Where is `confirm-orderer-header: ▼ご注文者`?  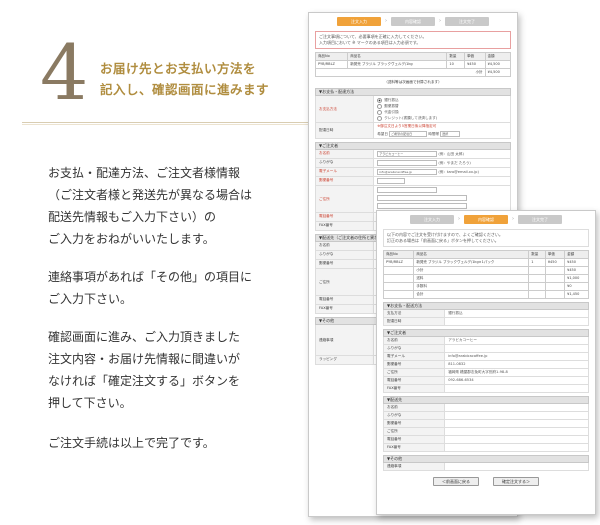
confirm-orderer-header: ▼ご注文者 is located at coordinates (486, 333).